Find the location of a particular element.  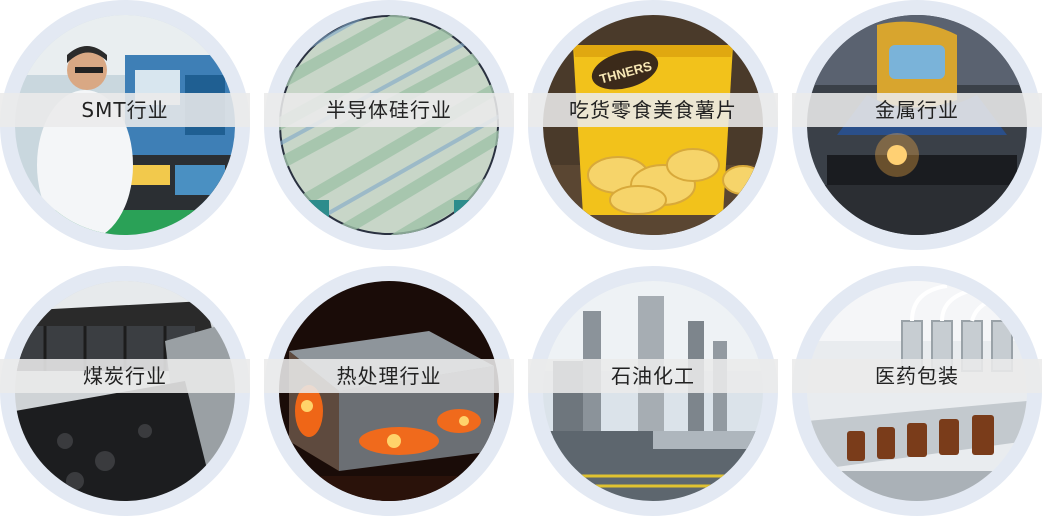

industry-label: 半导体硅行业 is located at coordinates (389, 110).